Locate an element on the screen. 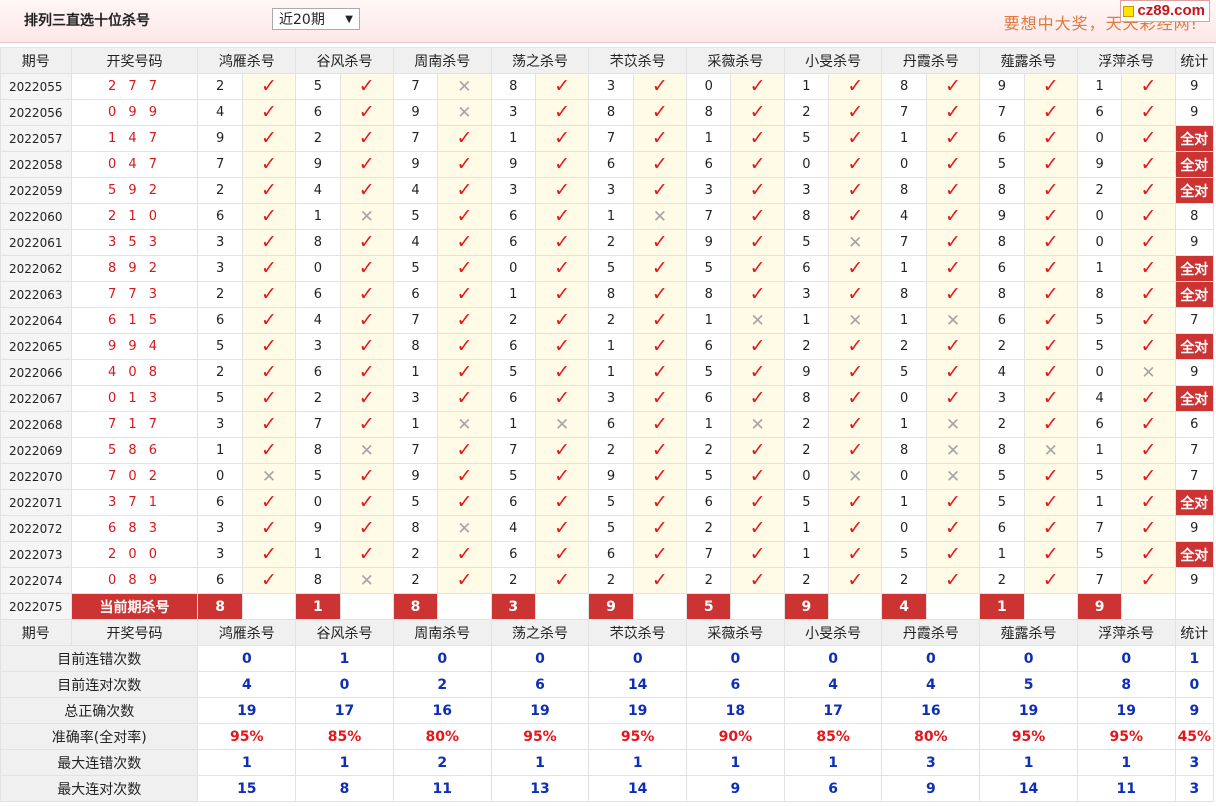 This screenshot has width=1216, height=806. issue-cell: 2022058 is located at coordinates (36, 164).